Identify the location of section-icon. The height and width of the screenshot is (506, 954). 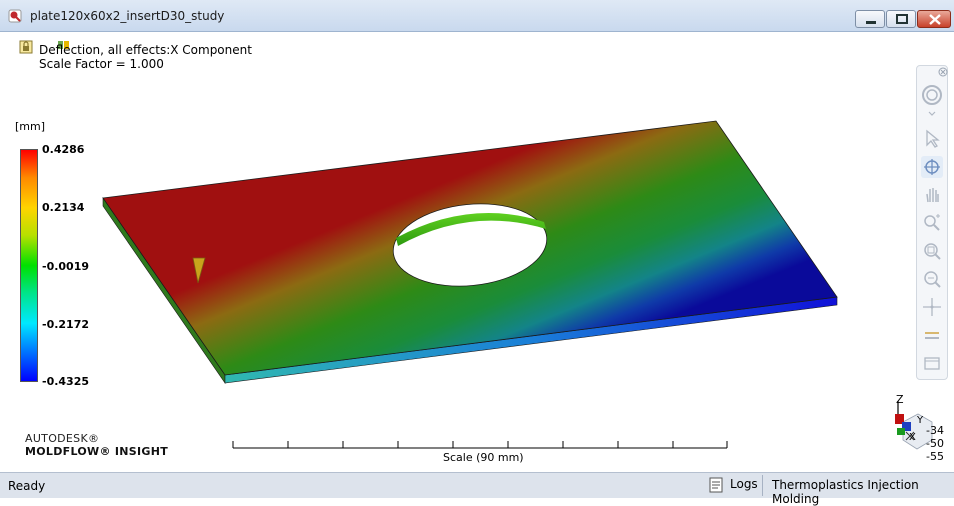
(932, 335).